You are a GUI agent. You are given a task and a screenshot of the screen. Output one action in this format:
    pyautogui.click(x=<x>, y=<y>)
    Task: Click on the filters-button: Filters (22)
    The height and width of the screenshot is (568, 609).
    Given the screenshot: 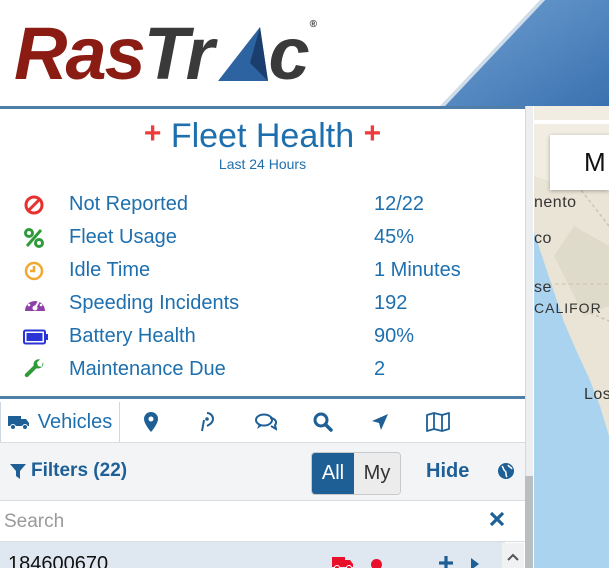 What is the action you would take?
    pyautogui.click(x=68, y=471)
    